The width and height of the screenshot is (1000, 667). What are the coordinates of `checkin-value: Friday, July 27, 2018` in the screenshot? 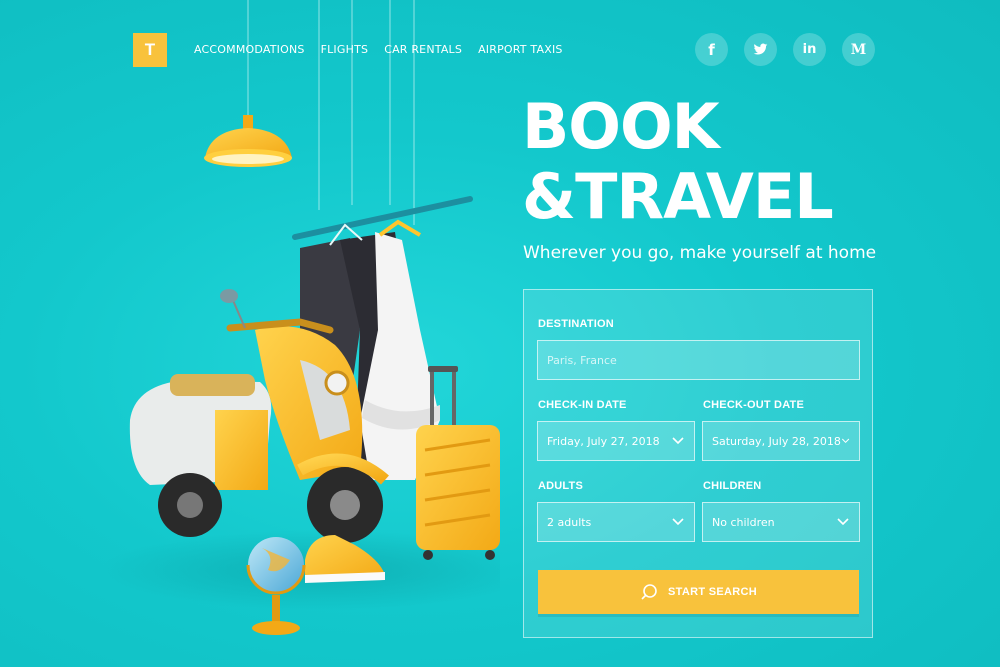 It's located at (603, 441).